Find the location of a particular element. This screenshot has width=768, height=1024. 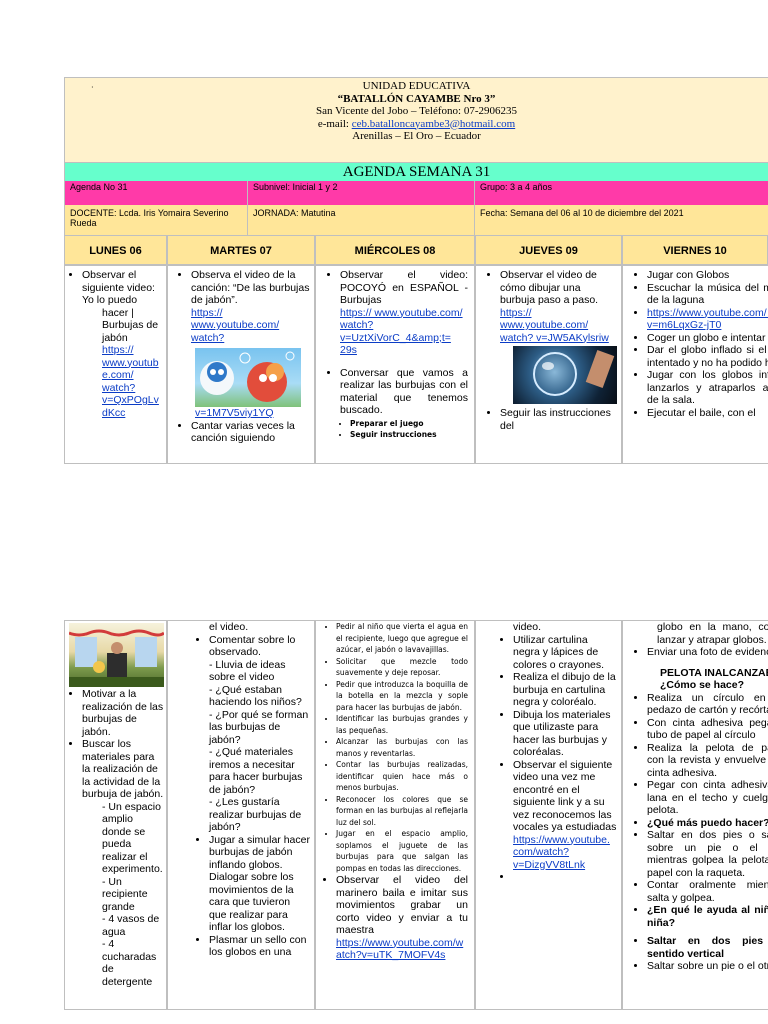

bubble-shape is located at coordinates (555, 374).